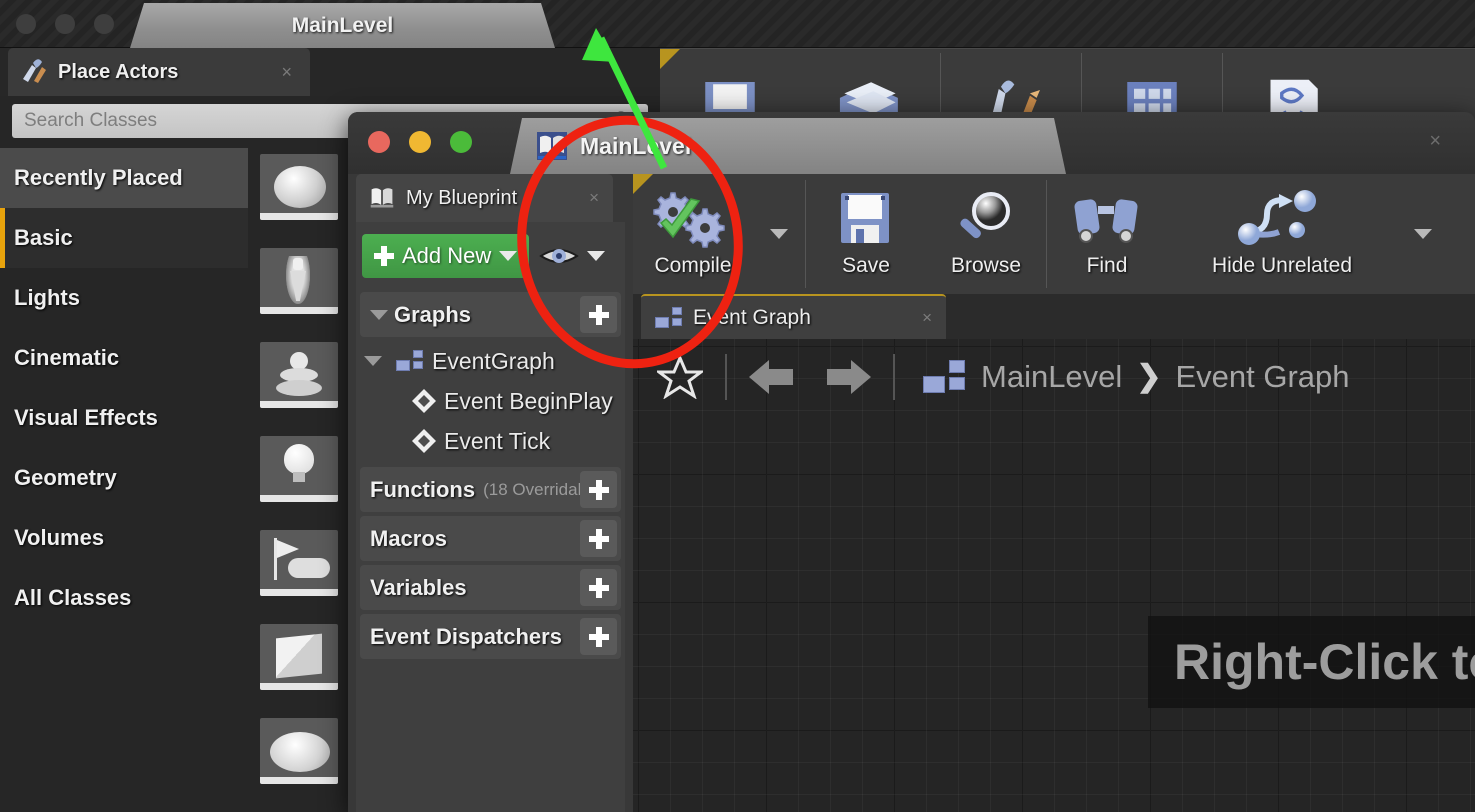 The image size is (1475, 812). Describe the element at coordinates (124, 358) in the screenshot. I see `sidebar-item-cinematic: Cinematic` at that location.